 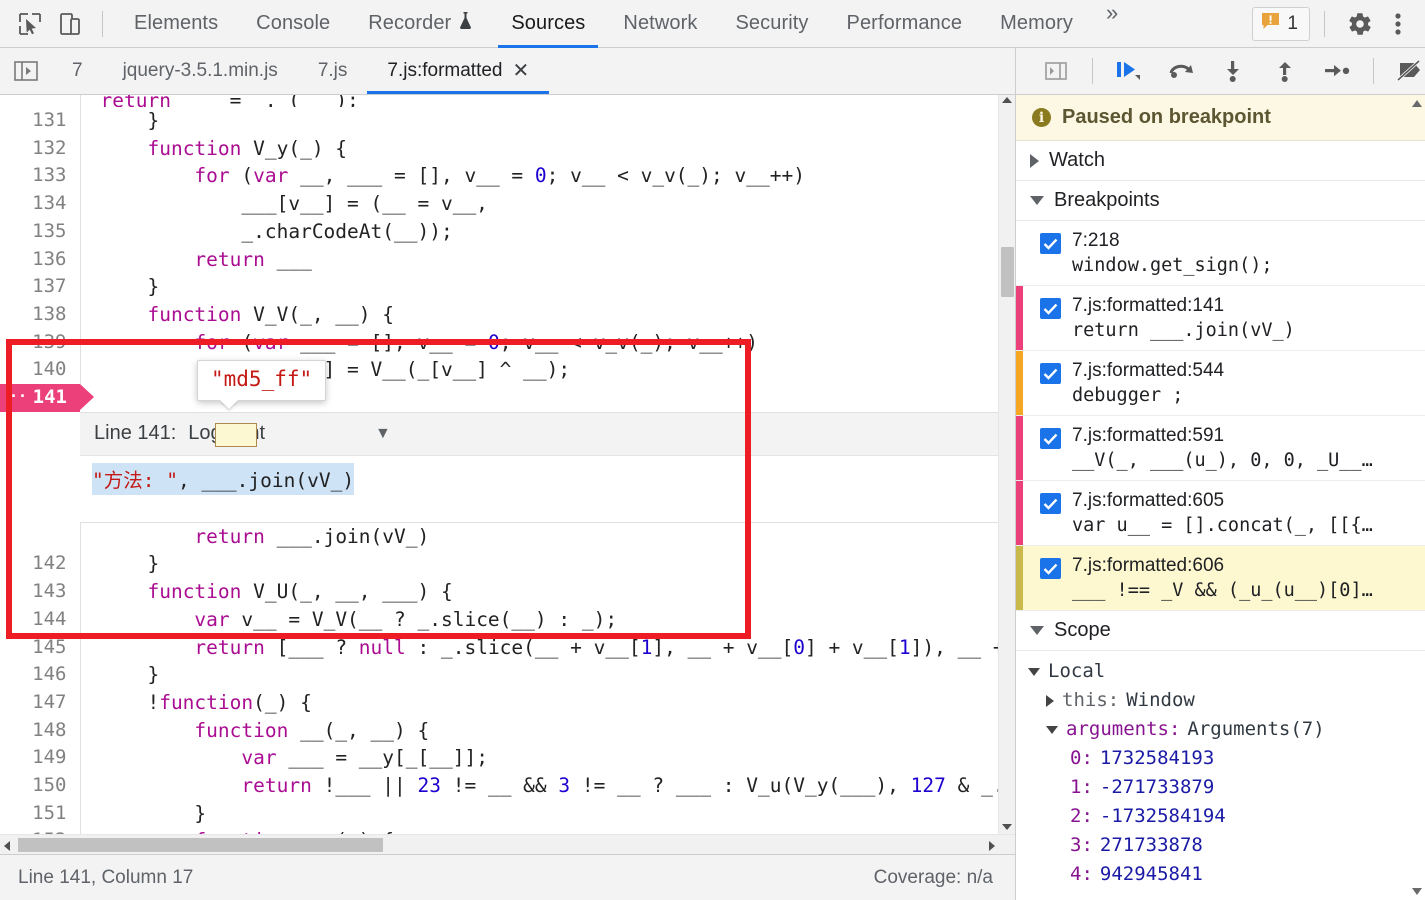 I want to click on file-tab-7js: 7.js, so click(x=333, y=71).